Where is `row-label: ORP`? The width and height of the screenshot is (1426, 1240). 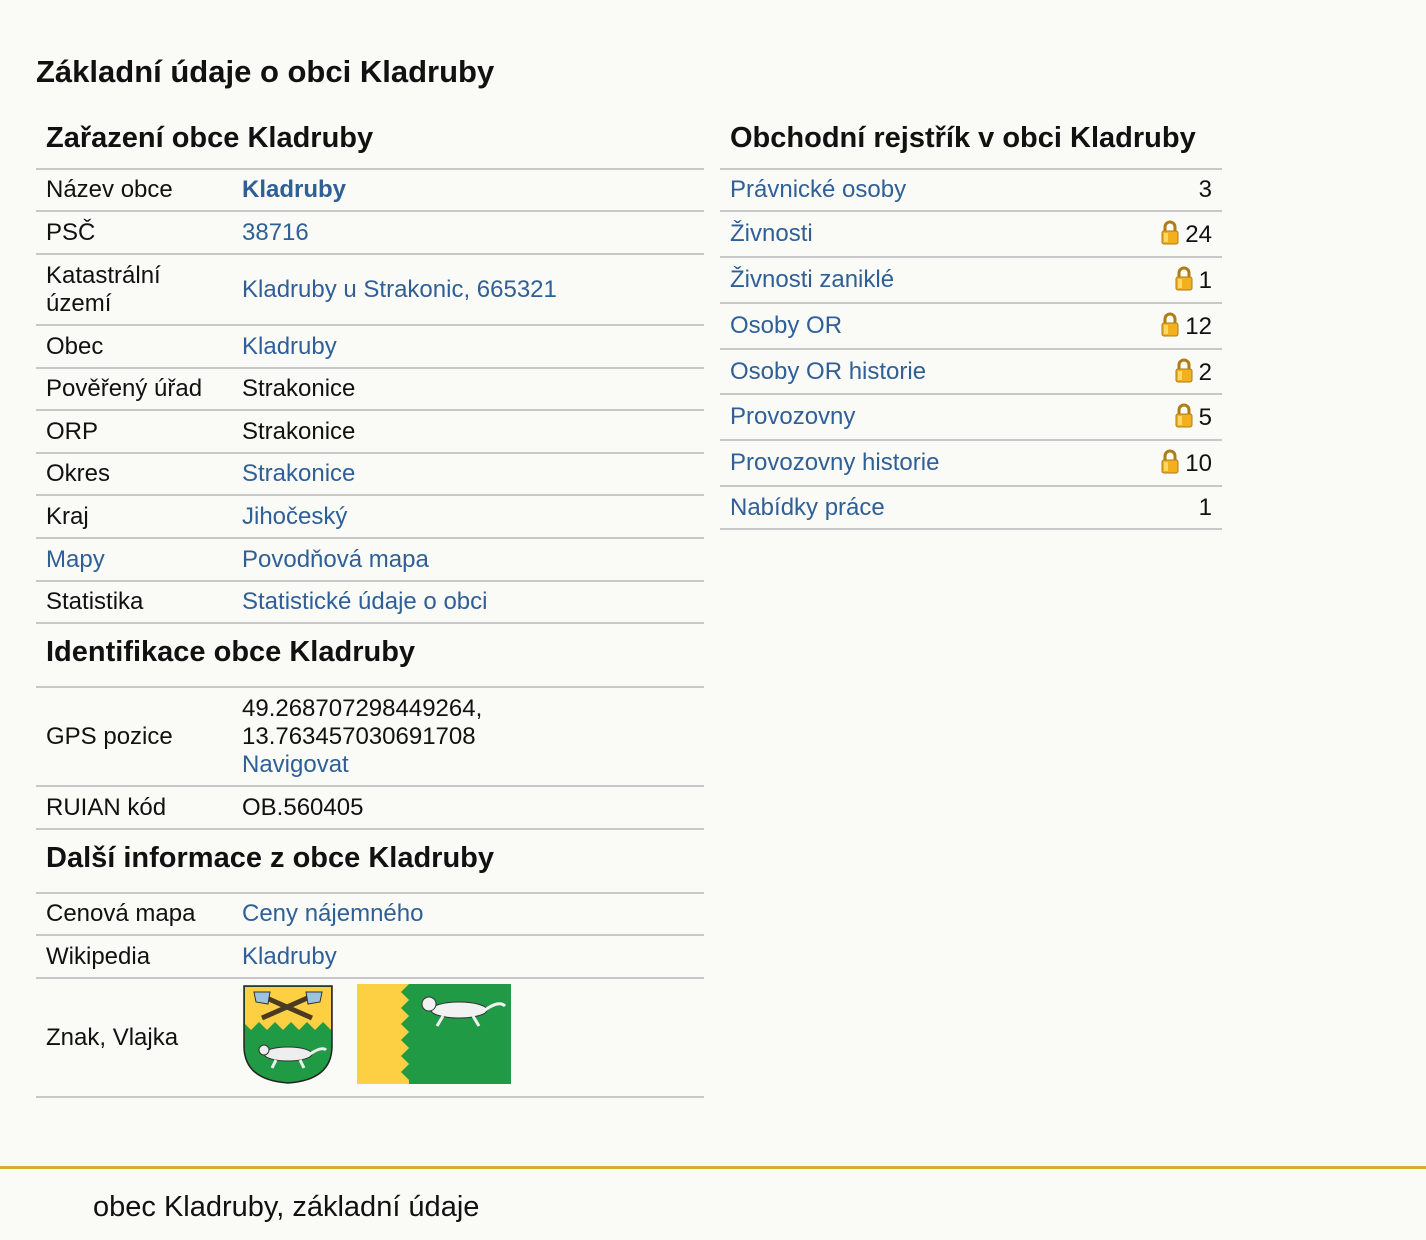
row-label: ORP is located at coordinates (134, 431).